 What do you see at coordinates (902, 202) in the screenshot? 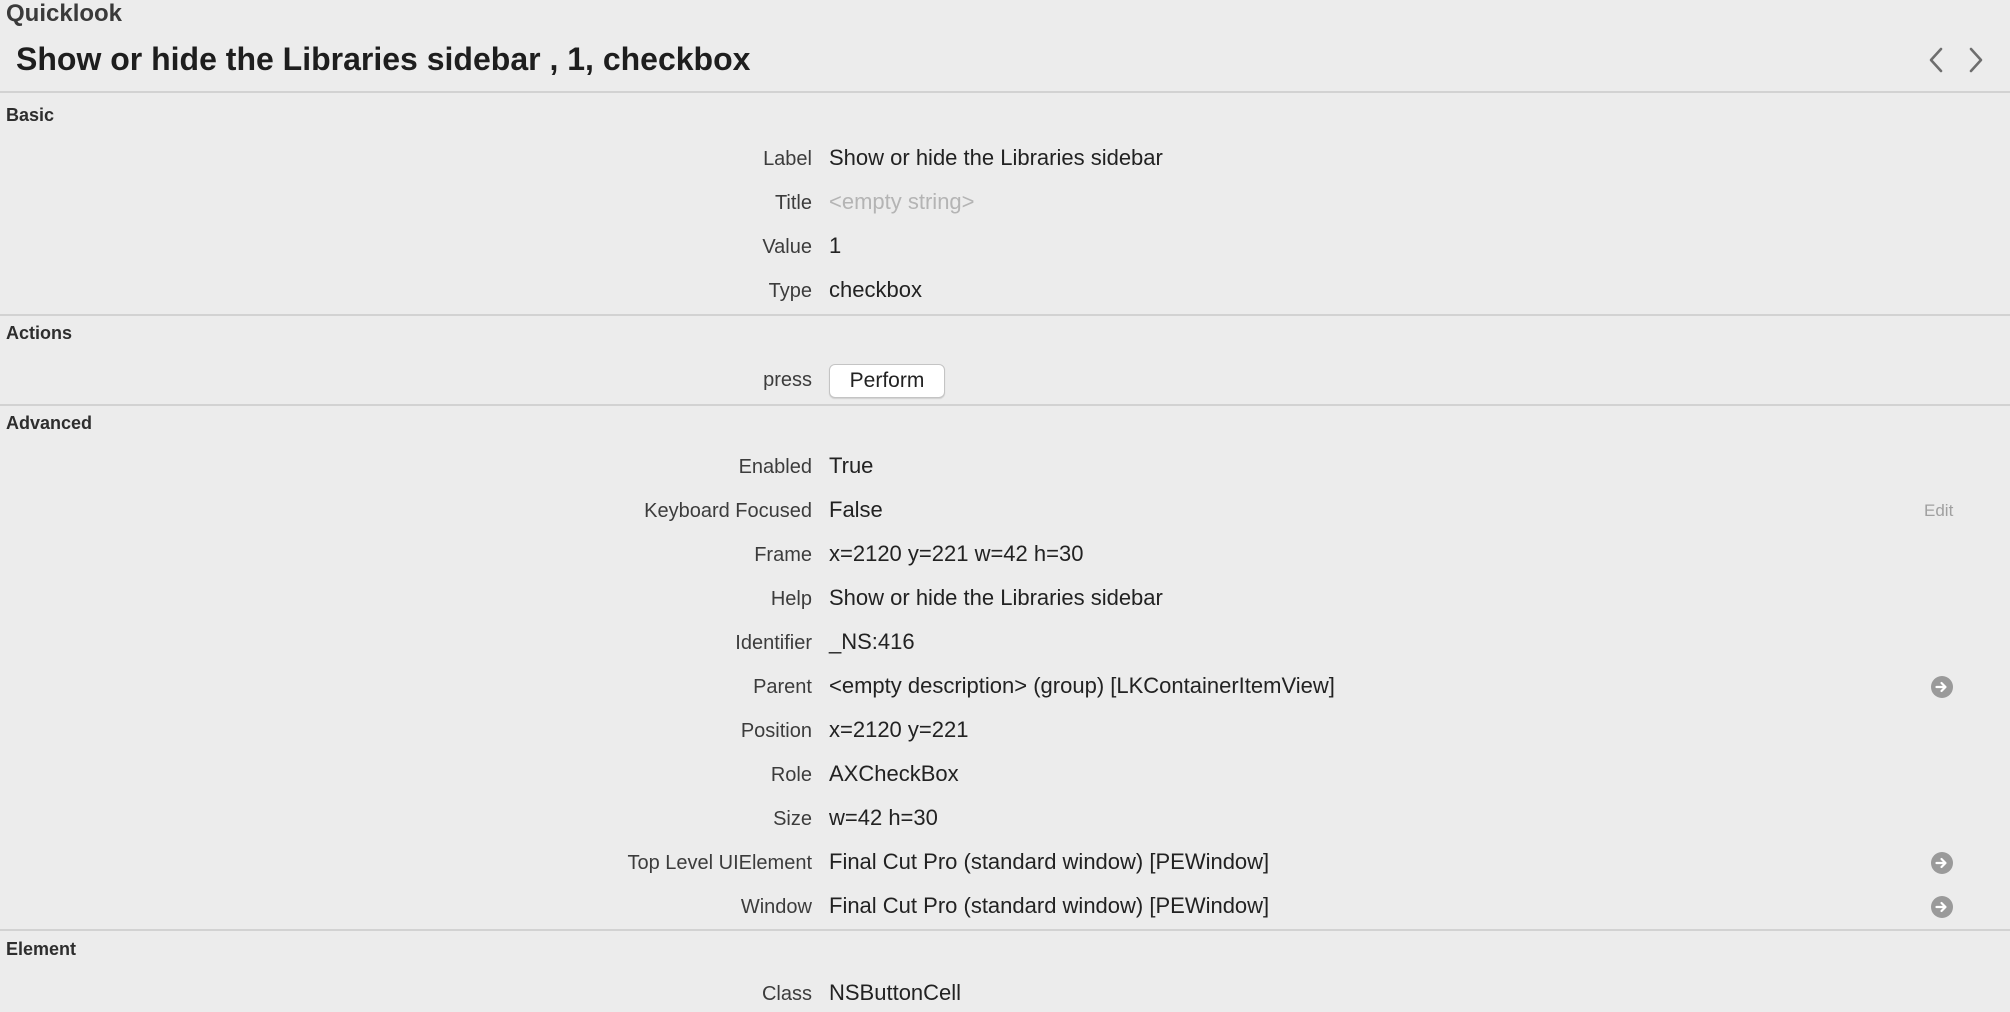
I see `attribute-value: <empty string>` at bounding box center [902, 202].